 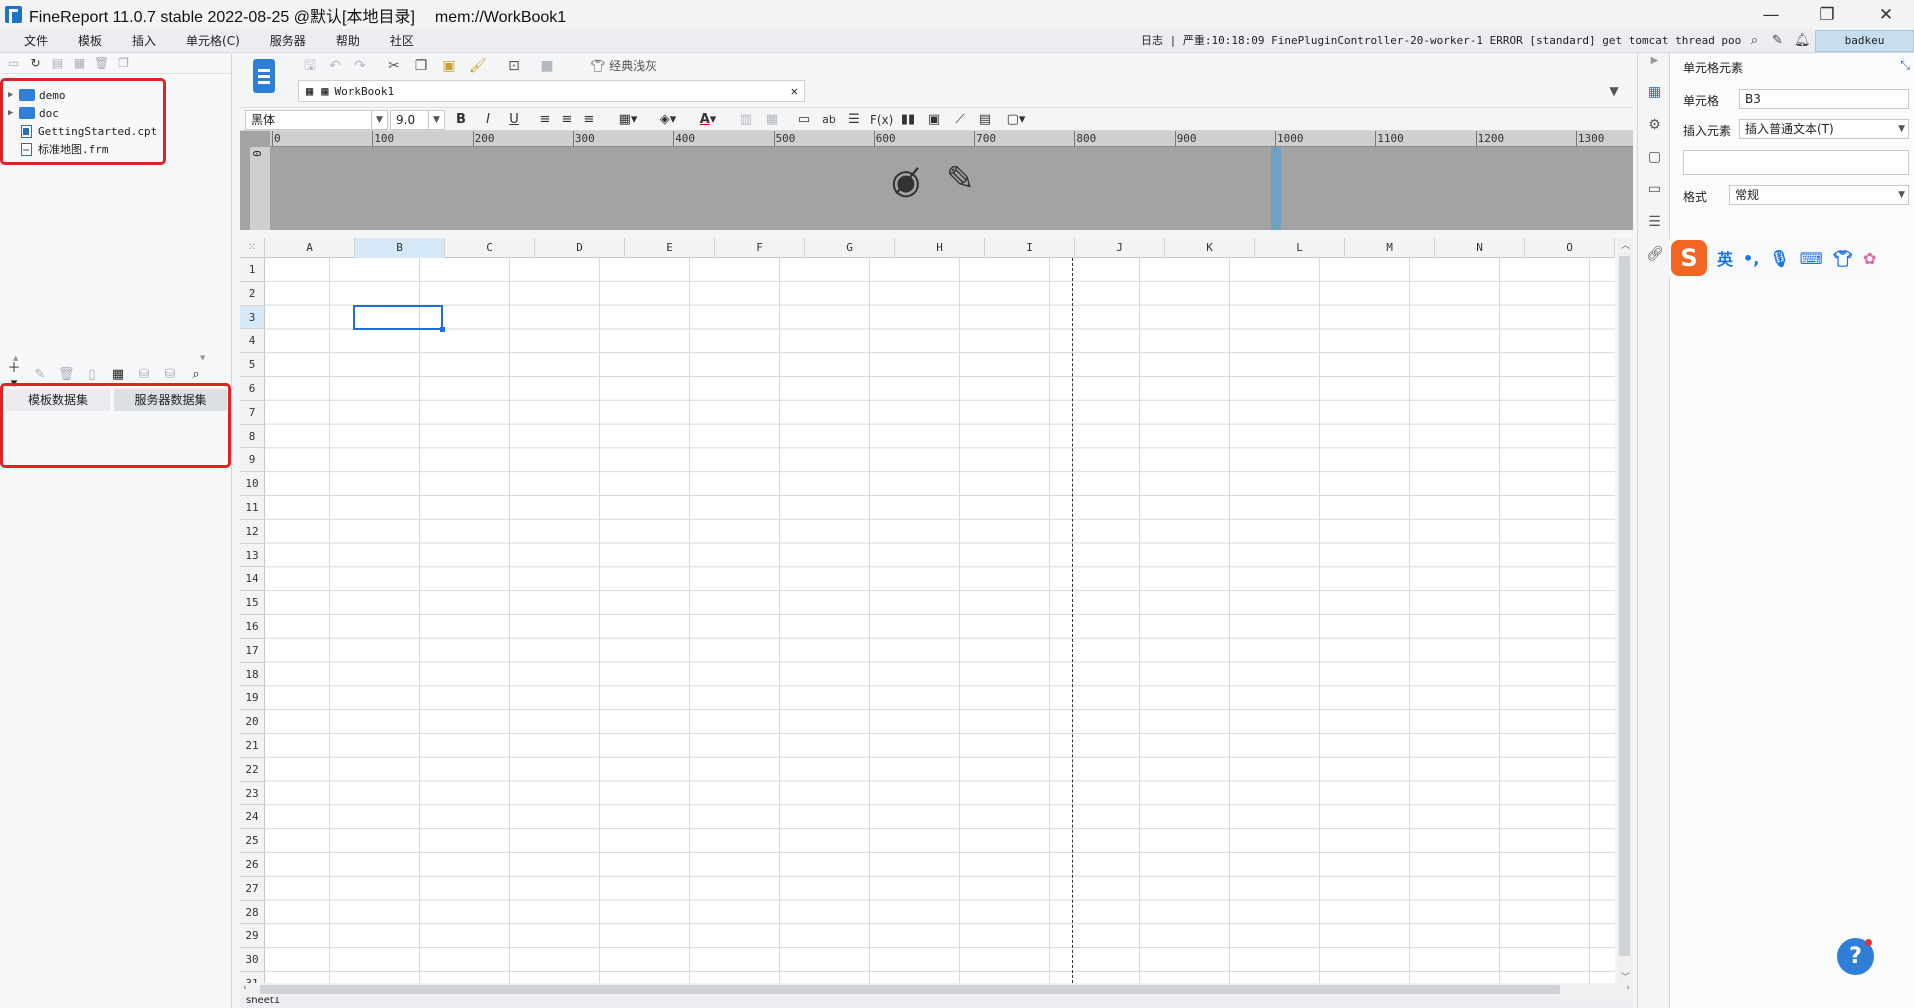 What do you see at coordinates (1628, 988) in the screenshot?
I see `scroll-right-icon: ›` at bounding box center [1628, 988].